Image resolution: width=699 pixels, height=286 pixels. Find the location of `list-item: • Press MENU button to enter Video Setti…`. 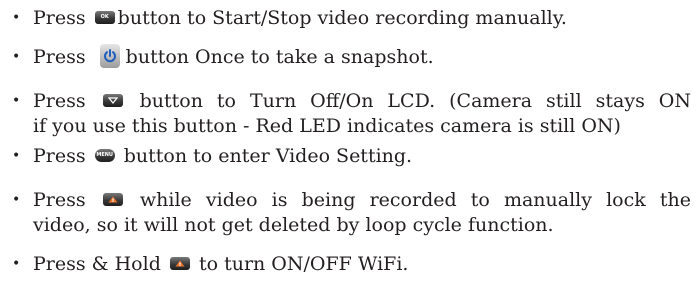

list-item: • Press MENU button to enter Video Setti… is located at coordinates (351, 156).